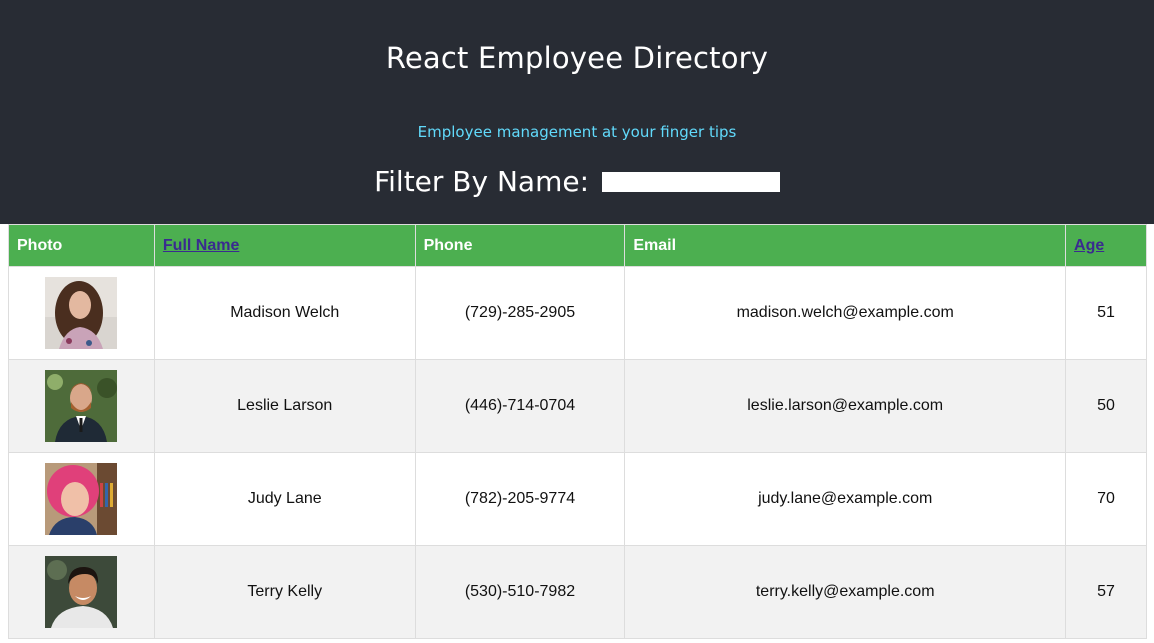  Describe the element at coordinates (482, 181) in the screenshot. I see `filter-label: Filter By Name:` at that location.